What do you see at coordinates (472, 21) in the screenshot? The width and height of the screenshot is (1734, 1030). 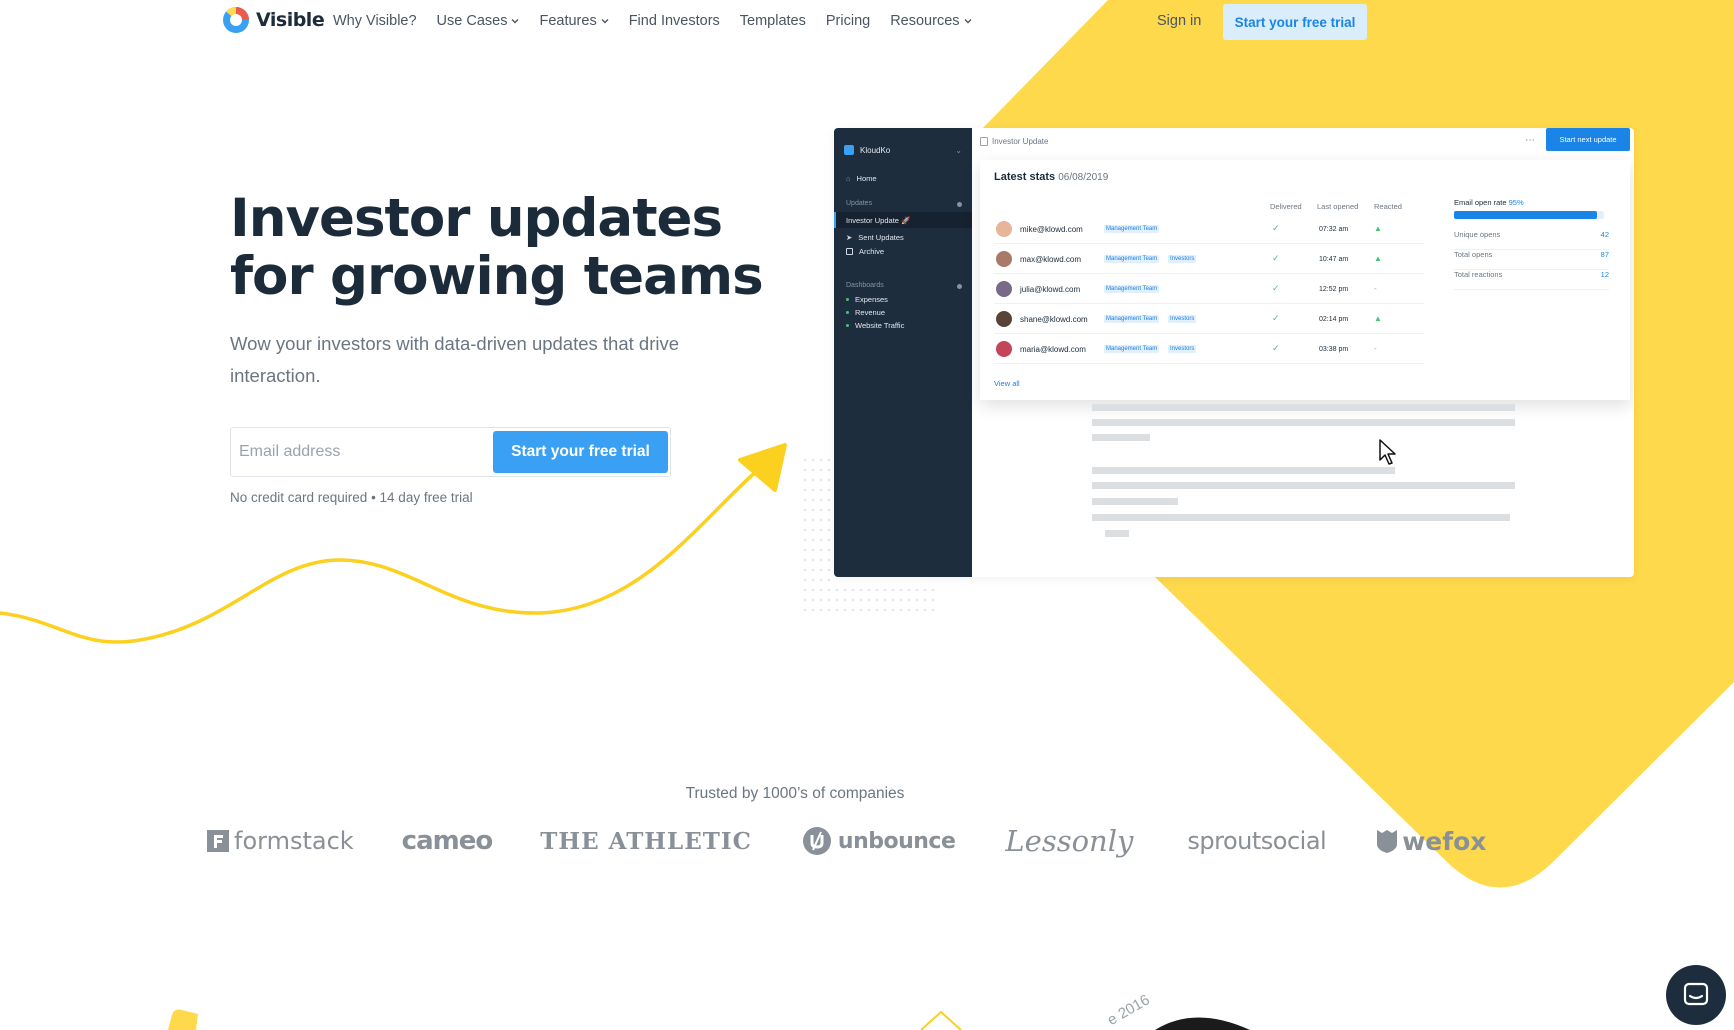 I see `nav-link-label: Use Cases` at bounding box center [472, 21].